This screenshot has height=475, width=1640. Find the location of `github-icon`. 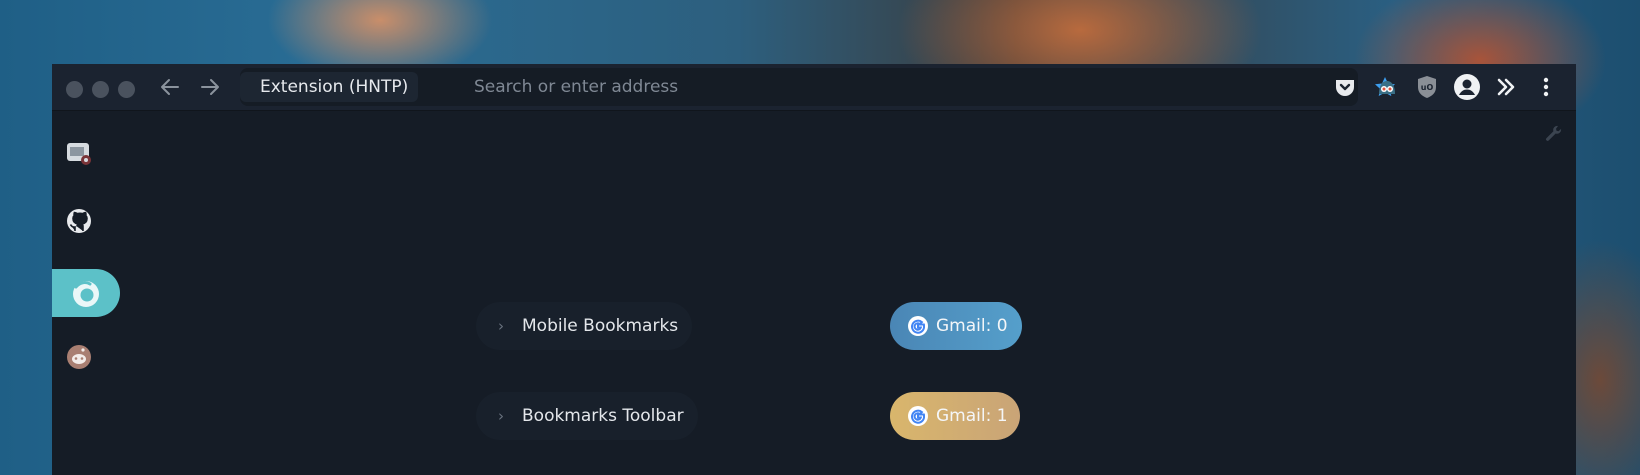

github-icon is located at coordinates (79, 221).